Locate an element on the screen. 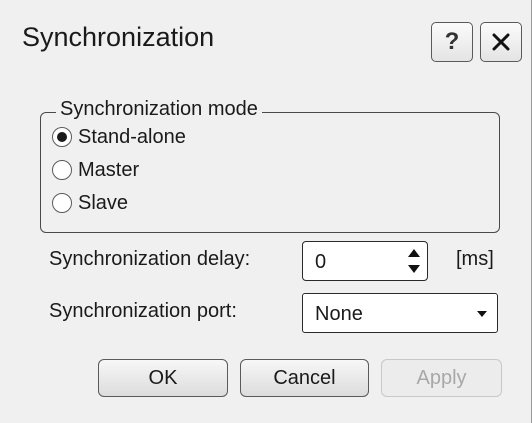  chevron-down-icon is located at coordinates (482, 314).